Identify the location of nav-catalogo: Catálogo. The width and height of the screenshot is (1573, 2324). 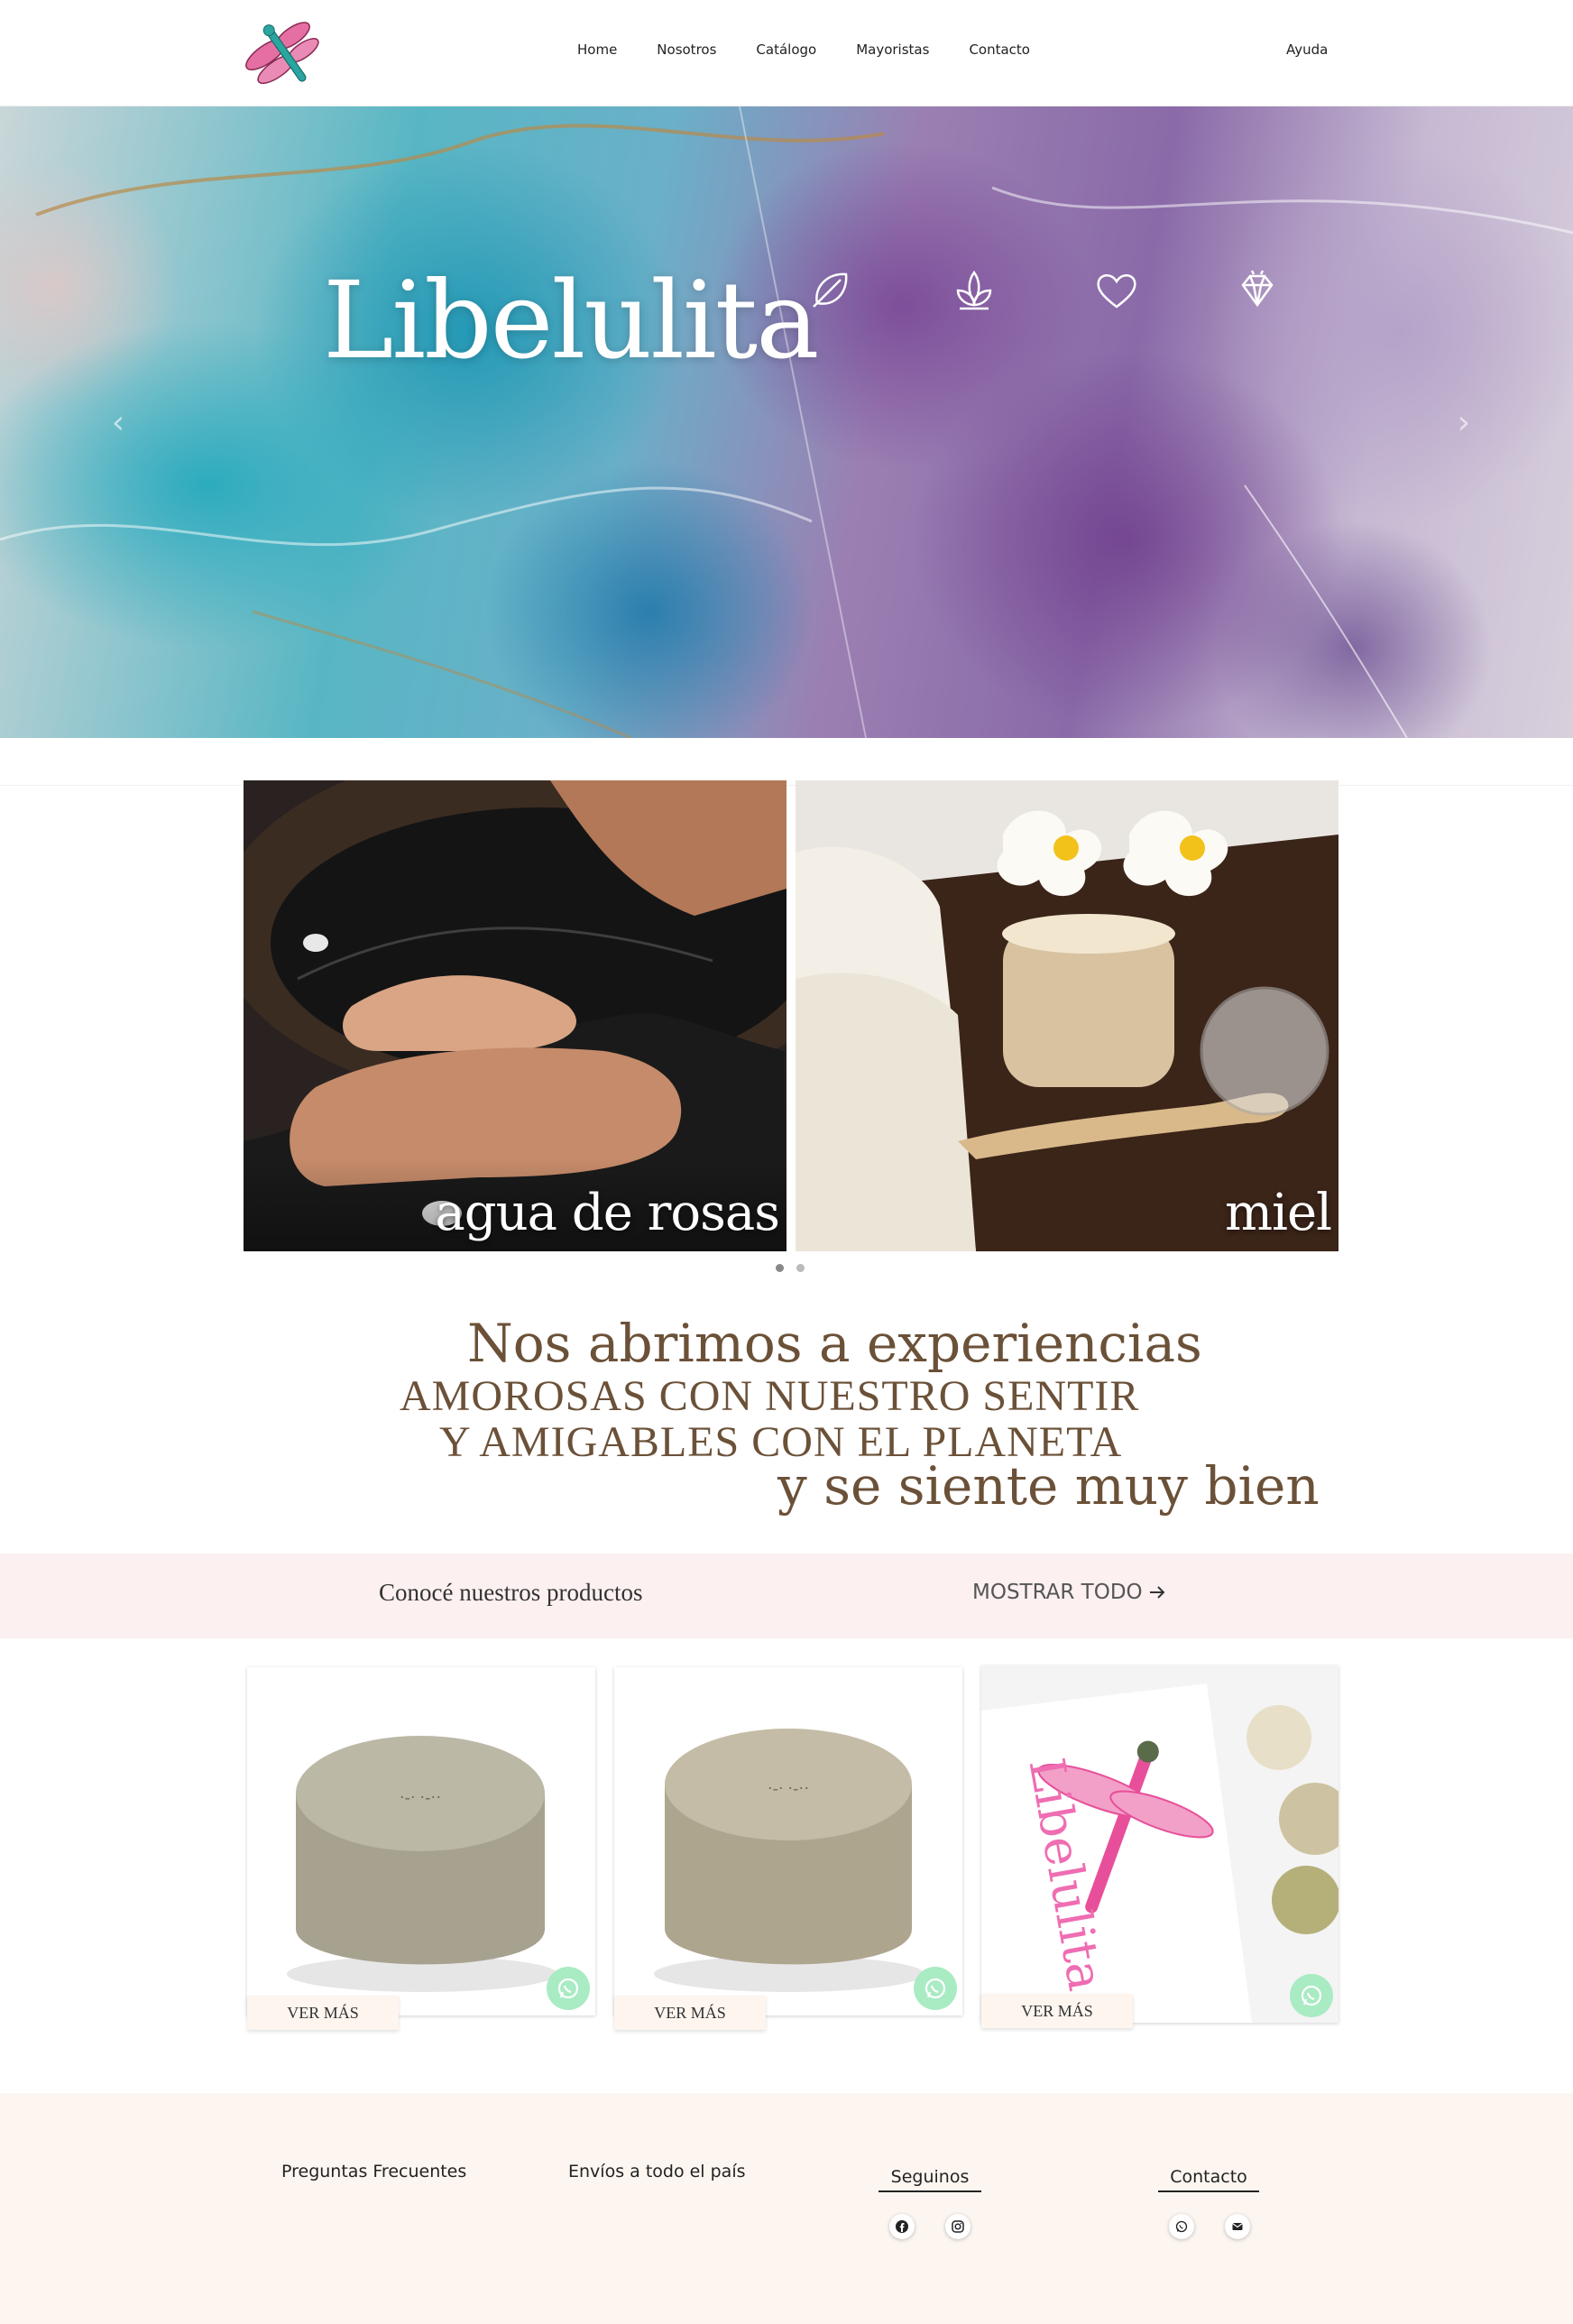
(786, 50).